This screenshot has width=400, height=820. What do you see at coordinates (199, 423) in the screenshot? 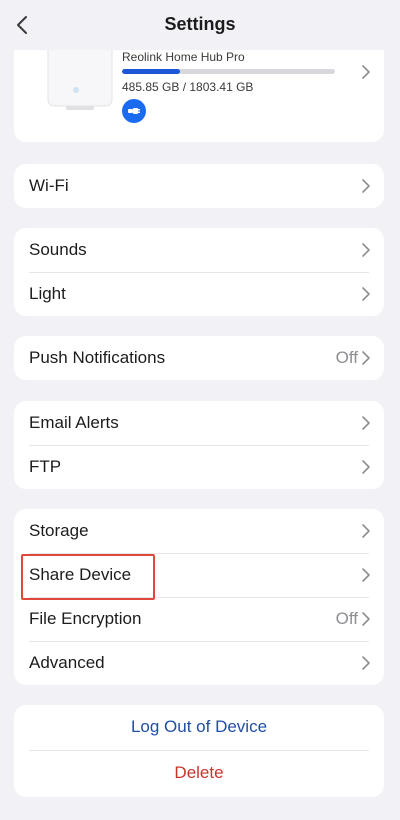
I see `email-alerts-row: Email Alerts` at bounding box center [199, 423].